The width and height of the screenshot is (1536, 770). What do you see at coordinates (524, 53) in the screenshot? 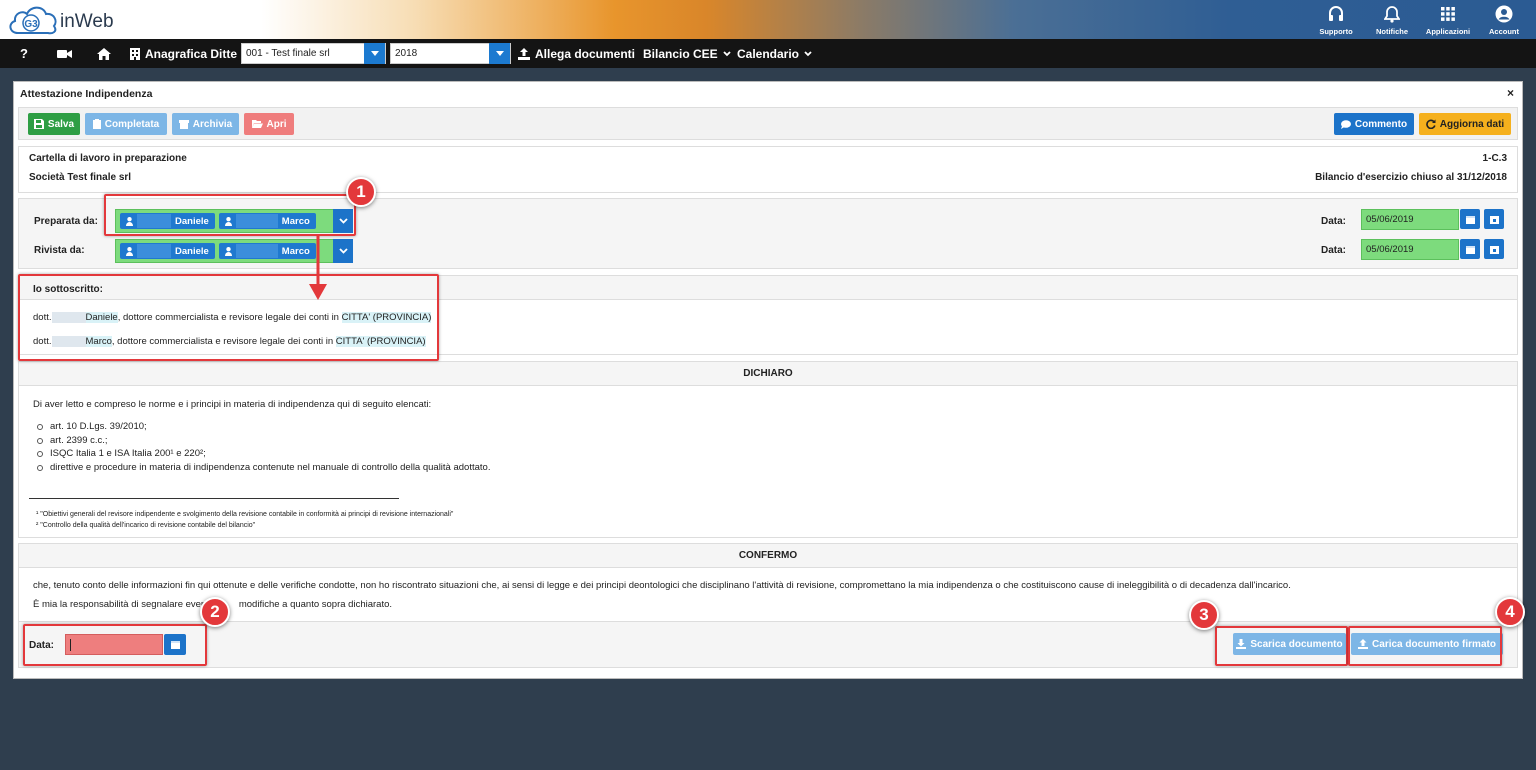
I see `upload-icon` at bounding box center [524, 53].